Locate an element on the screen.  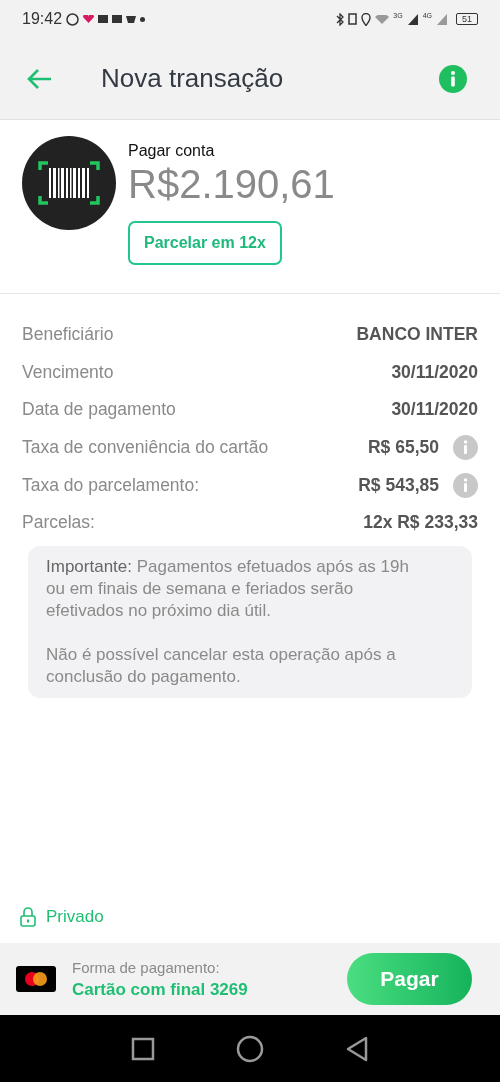
barcode-icon is located at coordinates (69, 183).